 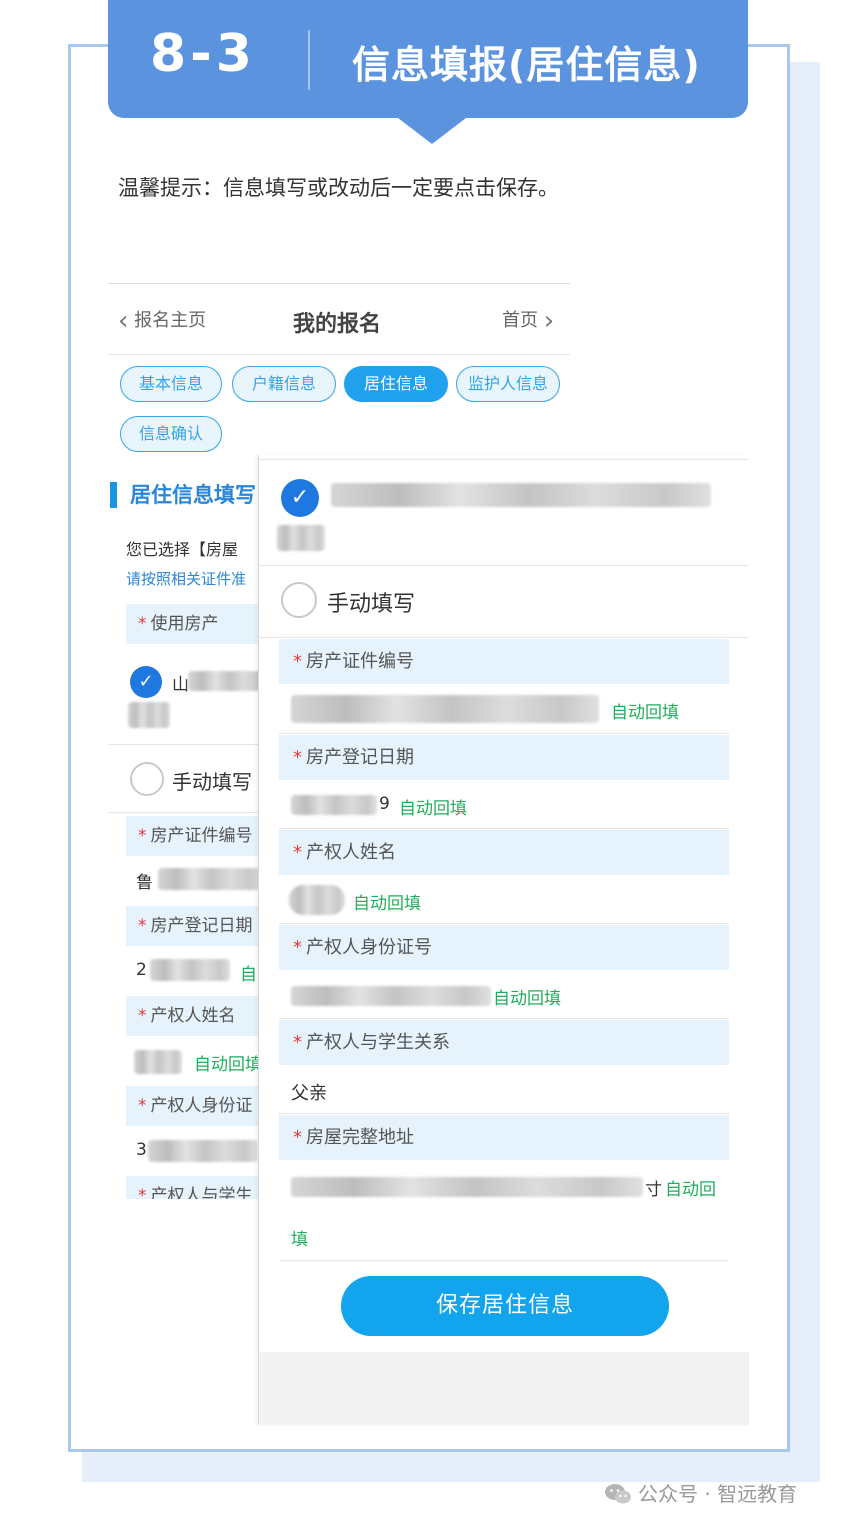 I want to click on tab-residence-info: 居住信息, so click(x=396, y=384).